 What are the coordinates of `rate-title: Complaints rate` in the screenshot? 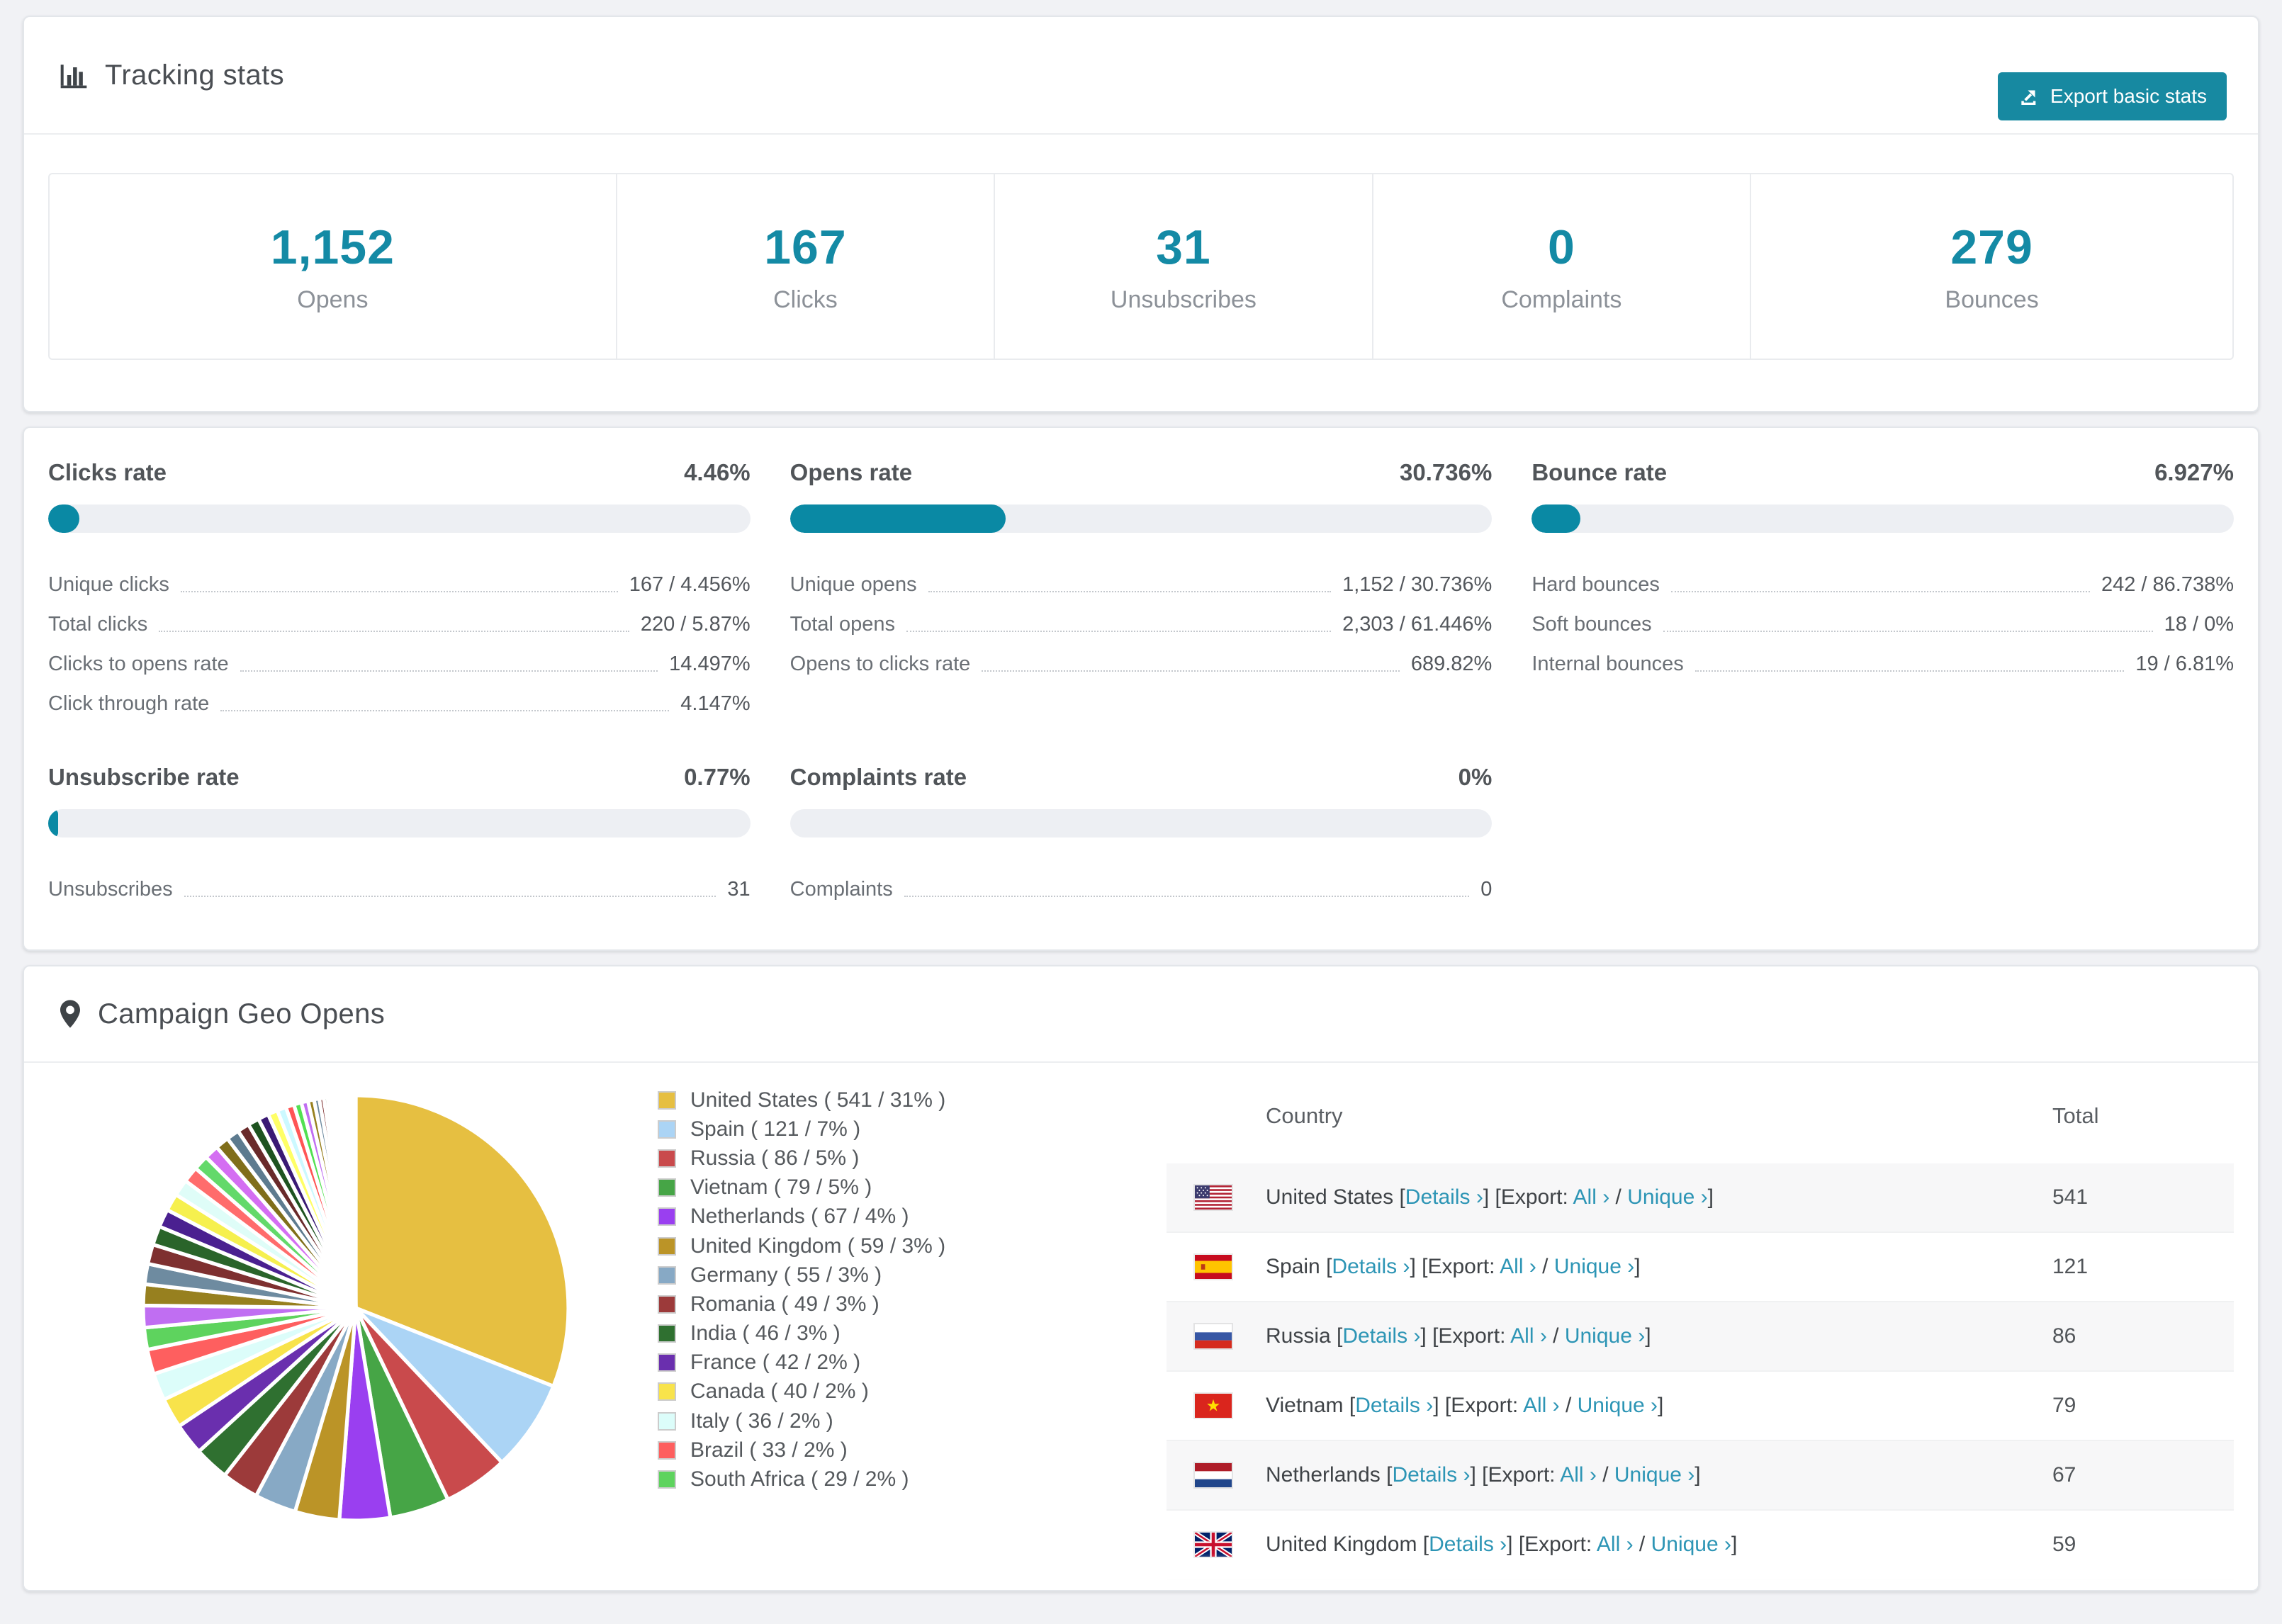 It's located at (878, 777).